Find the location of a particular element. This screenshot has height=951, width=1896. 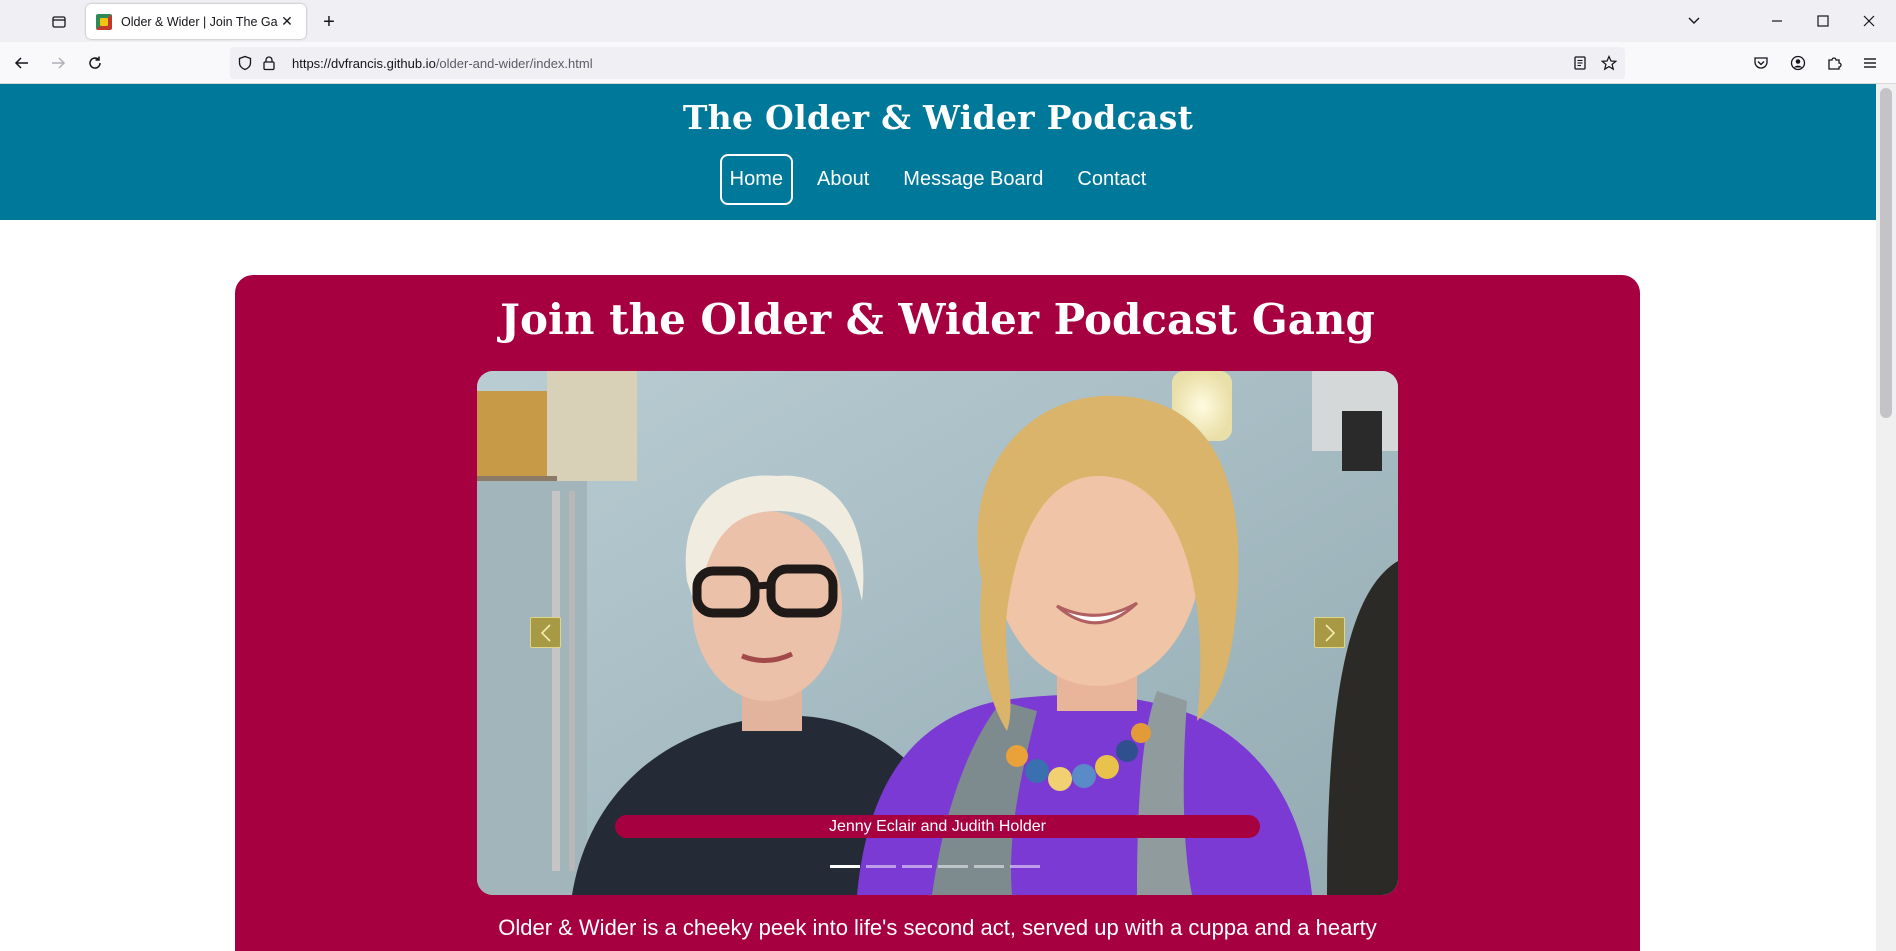

close-window-icon is located at coordinates (1869, 21).